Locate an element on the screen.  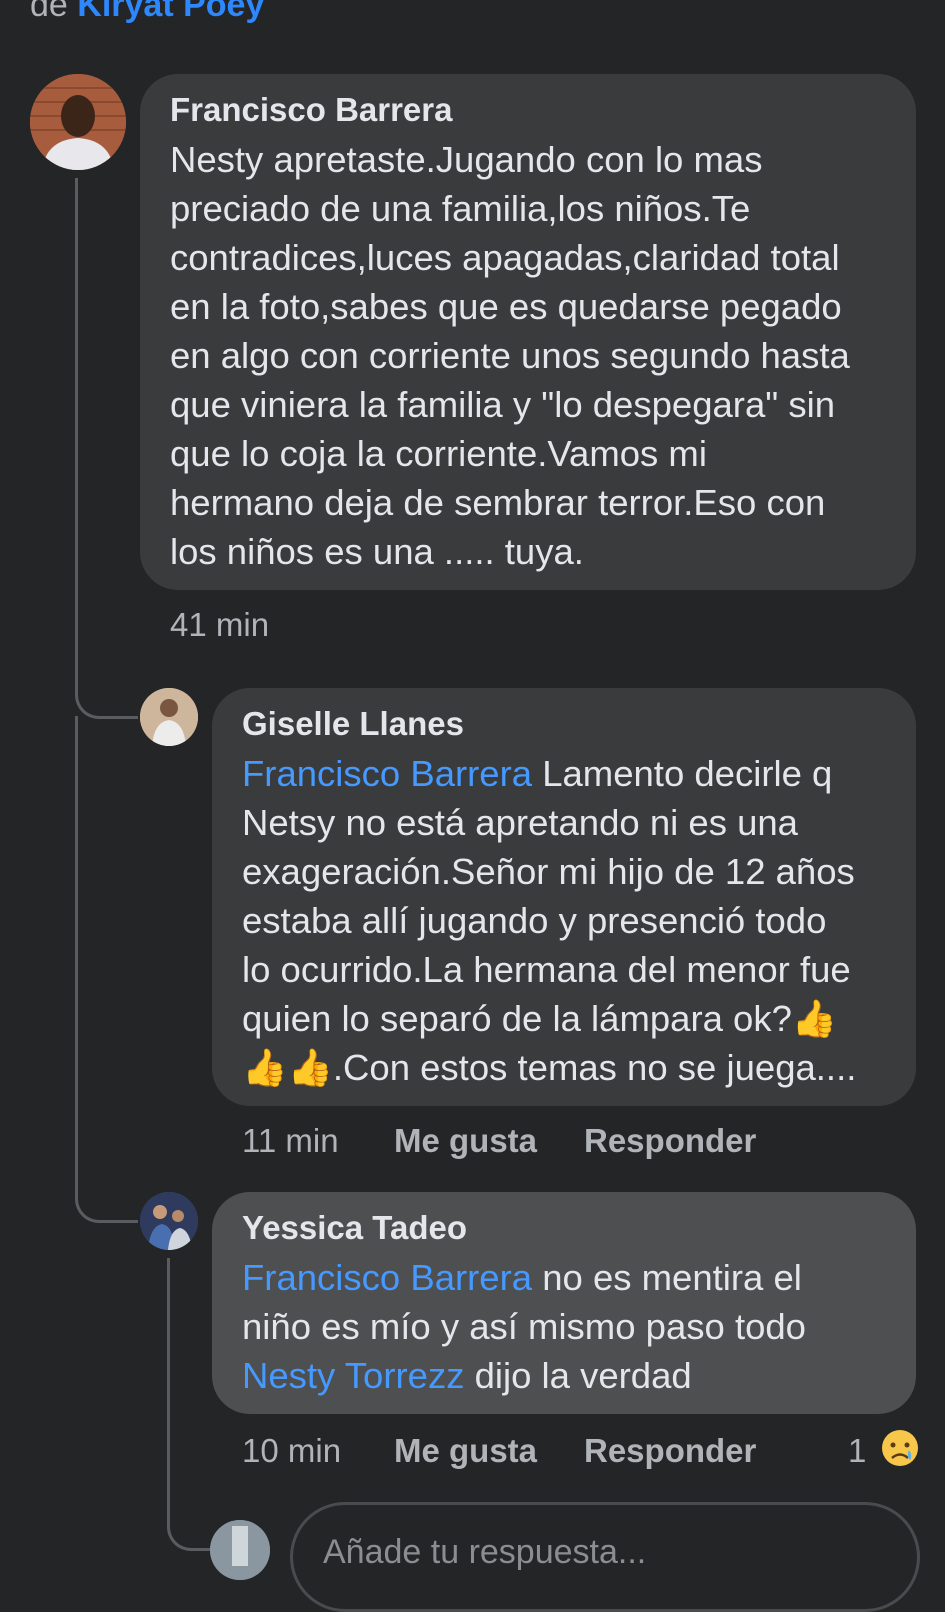
mention-link: Nesty Torrezz is located at coordinates (353, 1375).